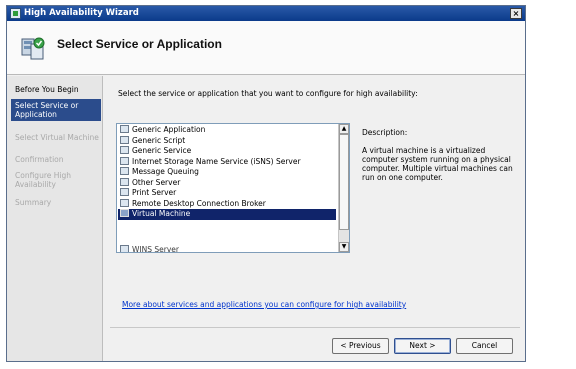 The image size is (576, 369). Describe the element at coordinates (360, 346) in the screenshot. I see `previous-button: < Previous` at that location.